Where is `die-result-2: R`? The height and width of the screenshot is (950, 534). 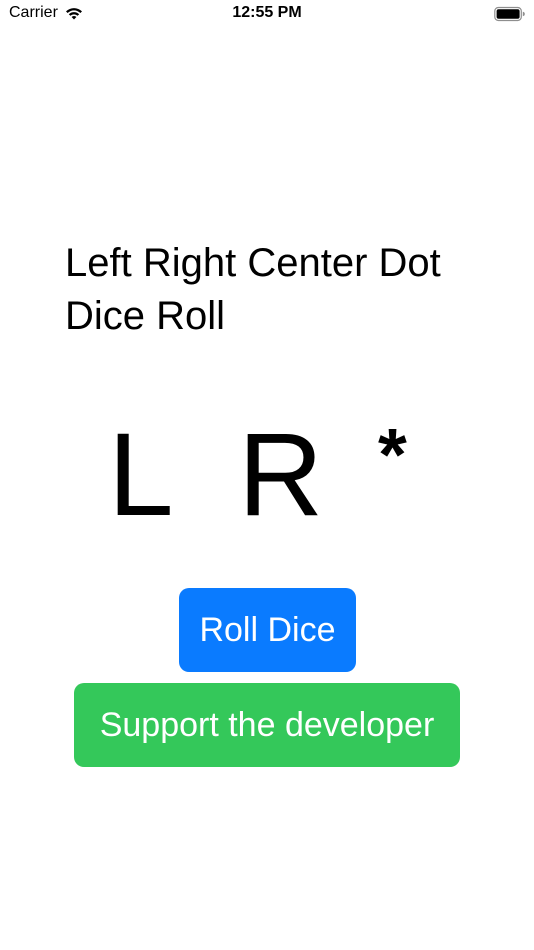
die-result-2: R is located at coordinates (281, 475).